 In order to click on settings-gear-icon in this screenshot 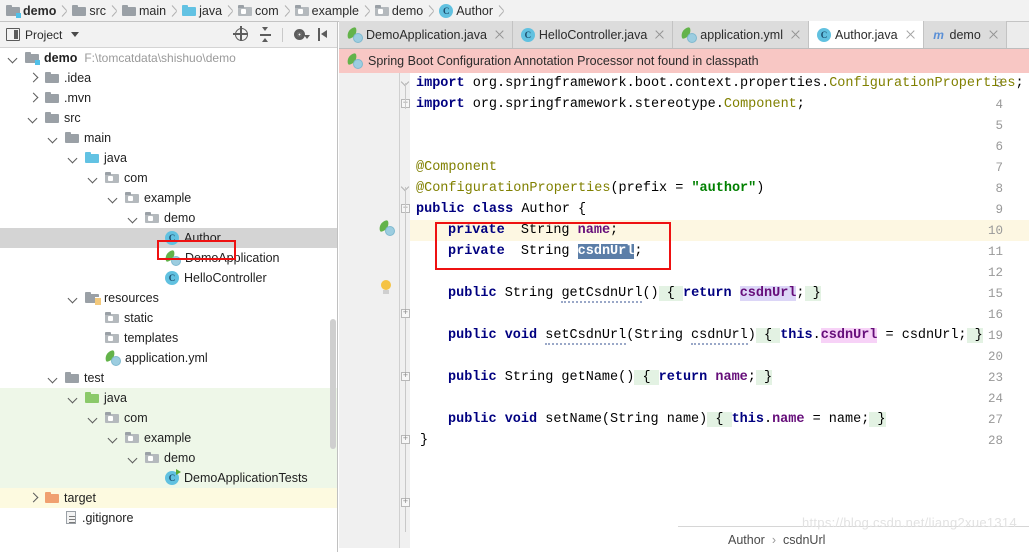, I will do `click(301, 34)`.